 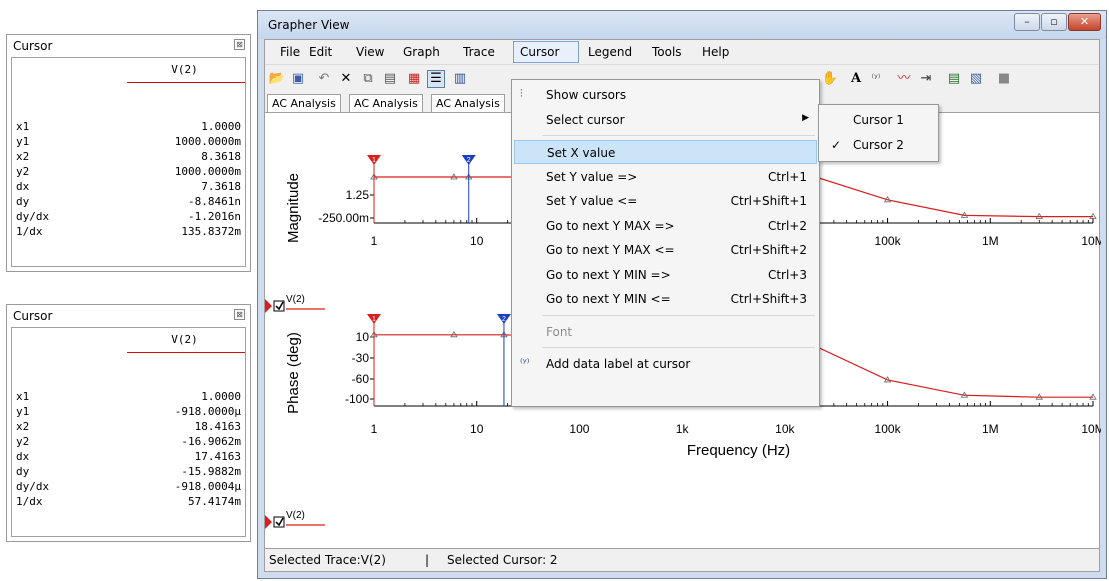 I want to click on cursor-row-value: 18.4163, so click(x=217, y=426).